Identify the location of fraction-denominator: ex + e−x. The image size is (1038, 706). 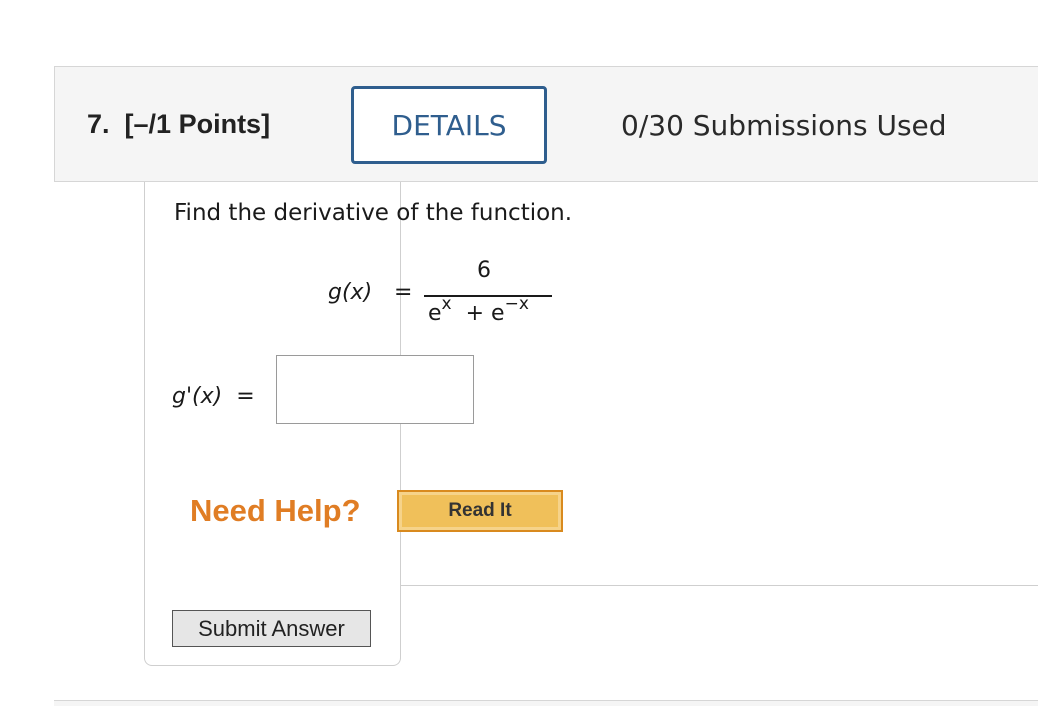
(478, 310).